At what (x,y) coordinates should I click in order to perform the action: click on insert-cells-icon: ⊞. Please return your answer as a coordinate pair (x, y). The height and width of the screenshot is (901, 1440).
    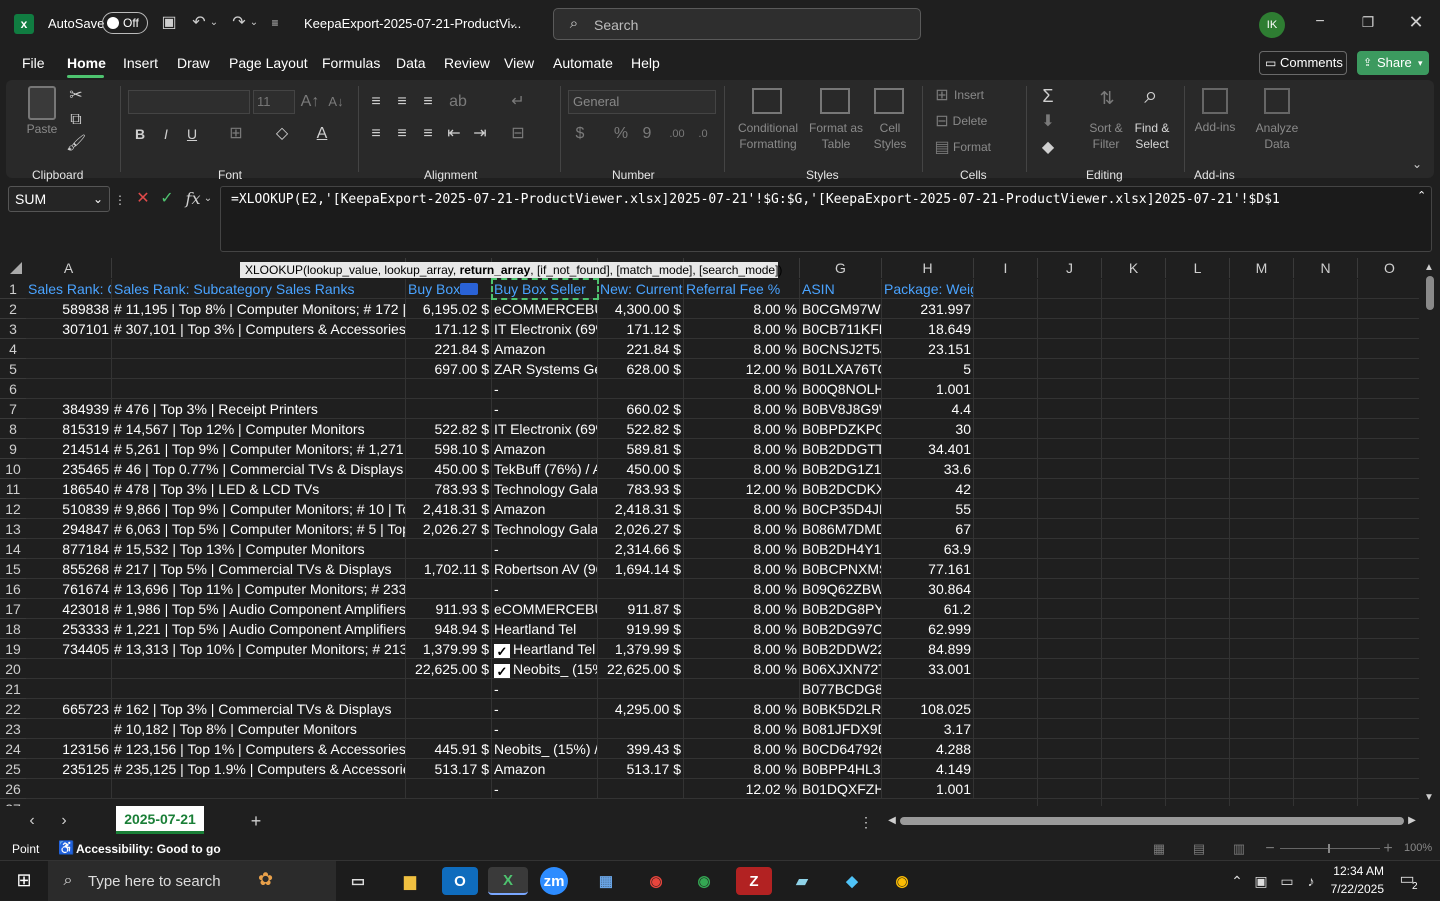
    Looking at the image, I should click on (942, 96).